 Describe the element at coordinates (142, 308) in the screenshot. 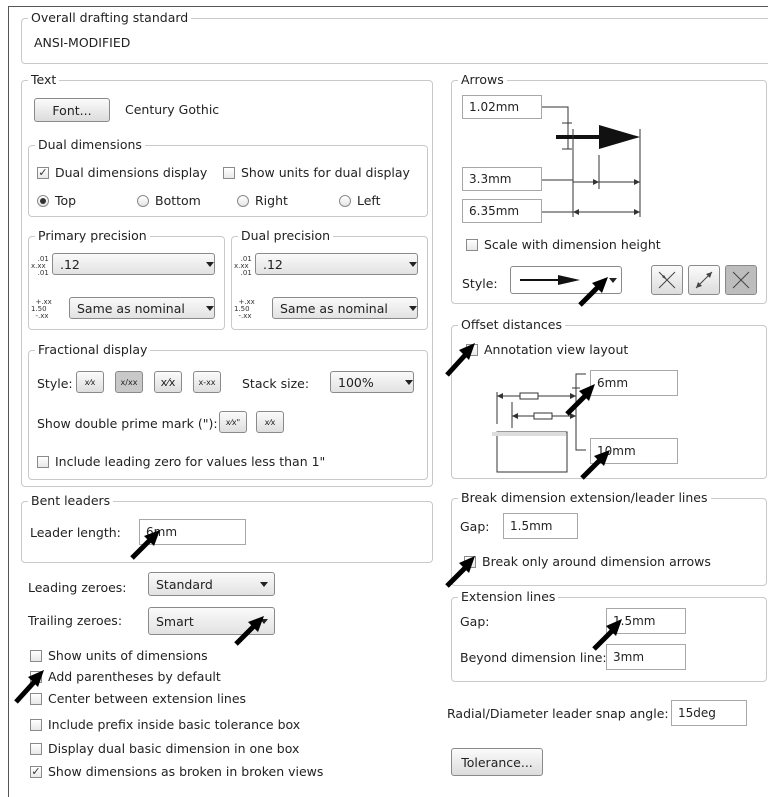

I see `primary-tolerance-select: Same as nominal` at that location.